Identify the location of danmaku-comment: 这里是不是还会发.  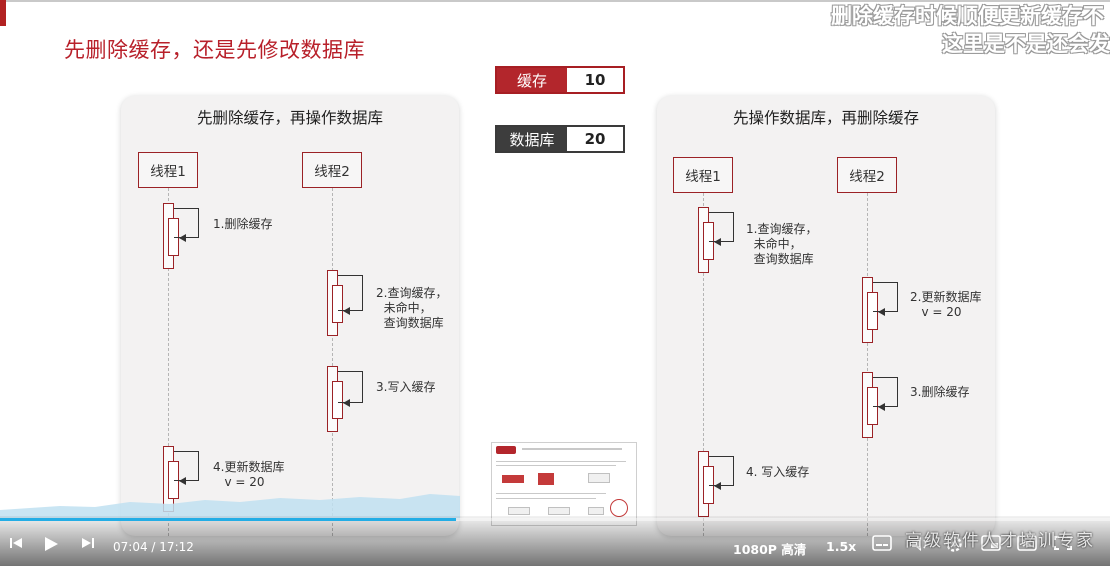
(1026, 44).